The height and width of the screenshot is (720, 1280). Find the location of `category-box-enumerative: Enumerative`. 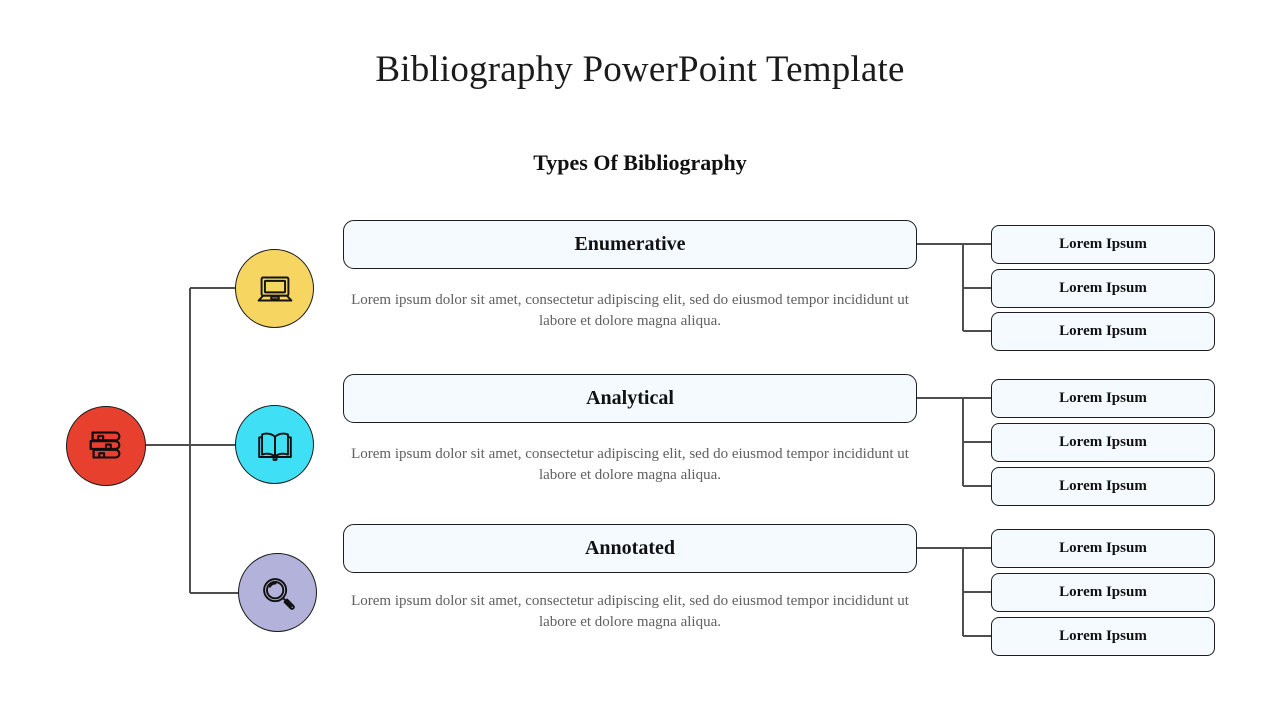

category-box-enumerative: Enumerative is located at coordinates (630, 244).